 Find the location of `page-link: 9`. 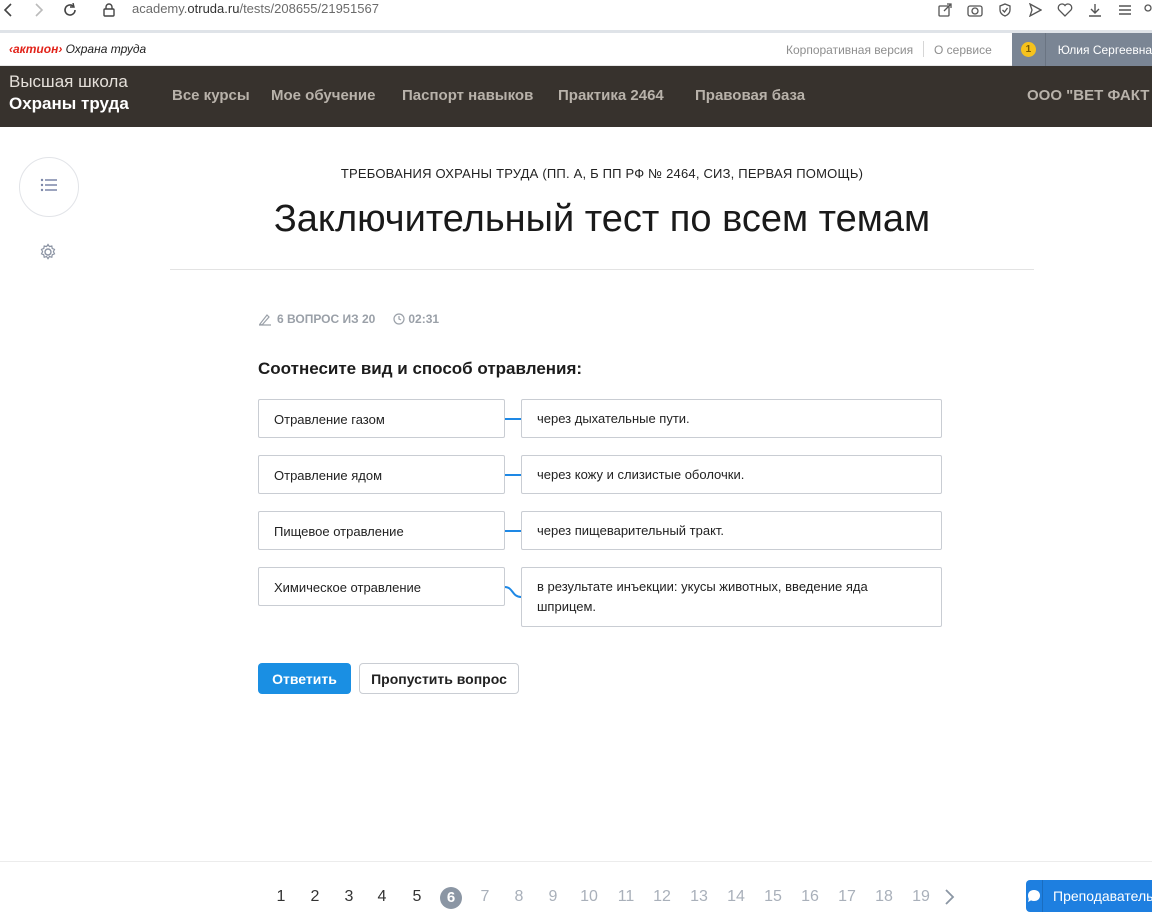

page-link: 9 is located at coordinates (553, 897).